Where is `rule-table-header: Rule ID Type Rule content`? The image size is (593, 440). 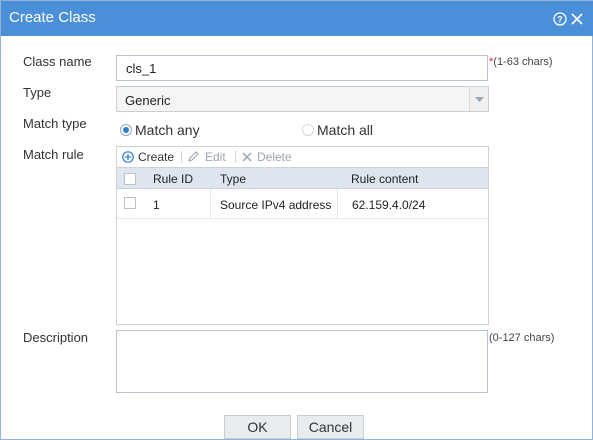
rule-table-header: Rule ID Type Rule content is located at coordinates (302, 178).